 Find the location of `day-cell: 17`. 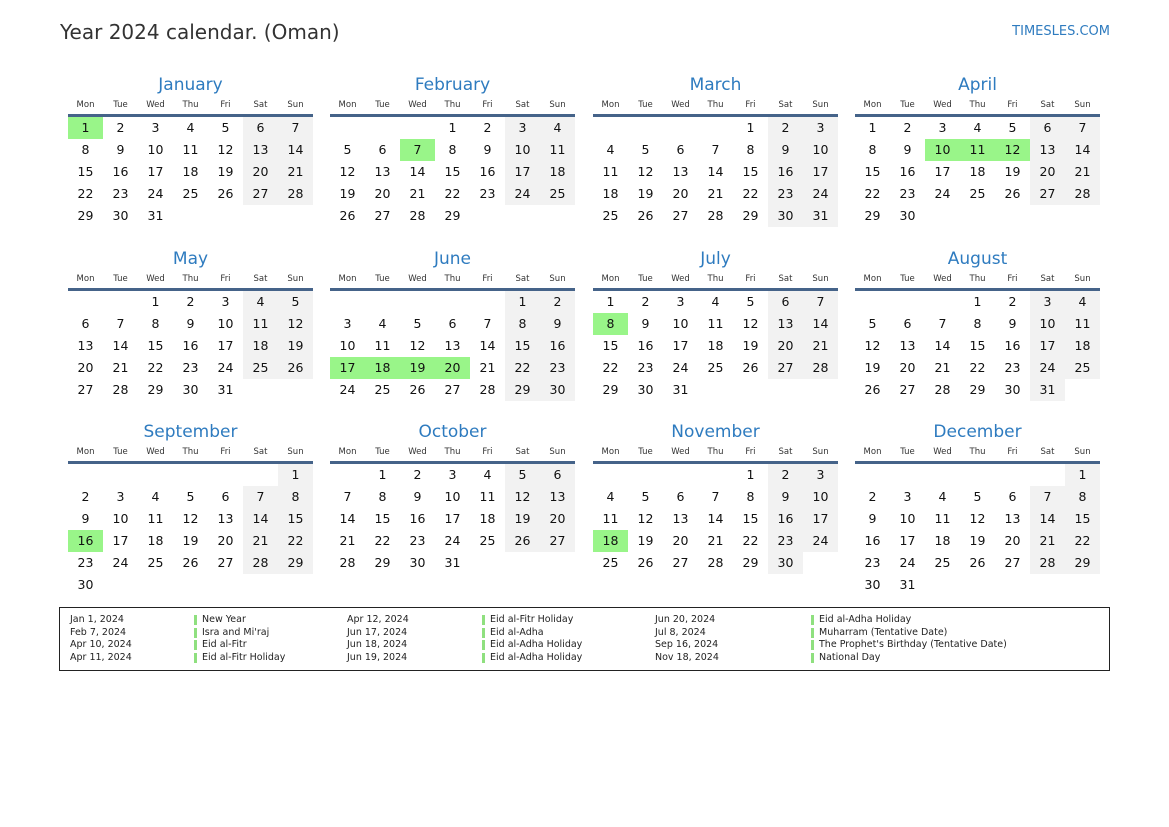

day-cell: 17 is located at coordinates (1047, 346).